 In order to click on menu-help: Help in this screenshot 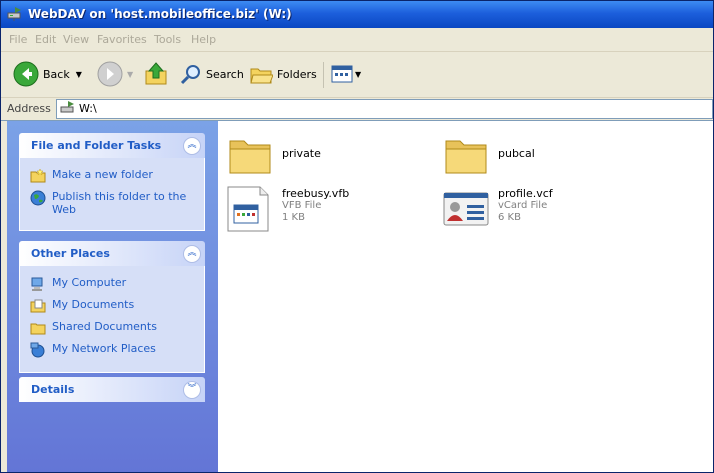, I will do `click(203, 39)`.